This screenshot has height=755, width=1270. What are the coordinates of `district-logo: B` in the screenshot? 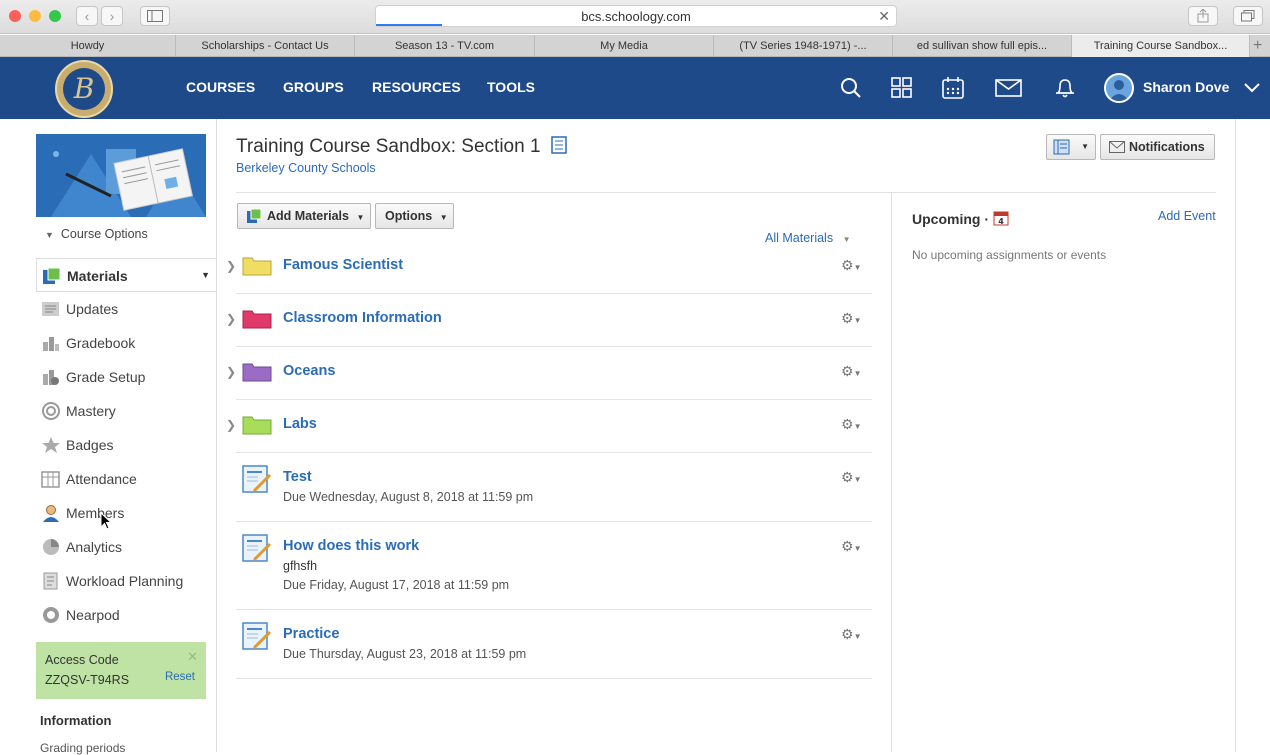 It's located at (84, 89).